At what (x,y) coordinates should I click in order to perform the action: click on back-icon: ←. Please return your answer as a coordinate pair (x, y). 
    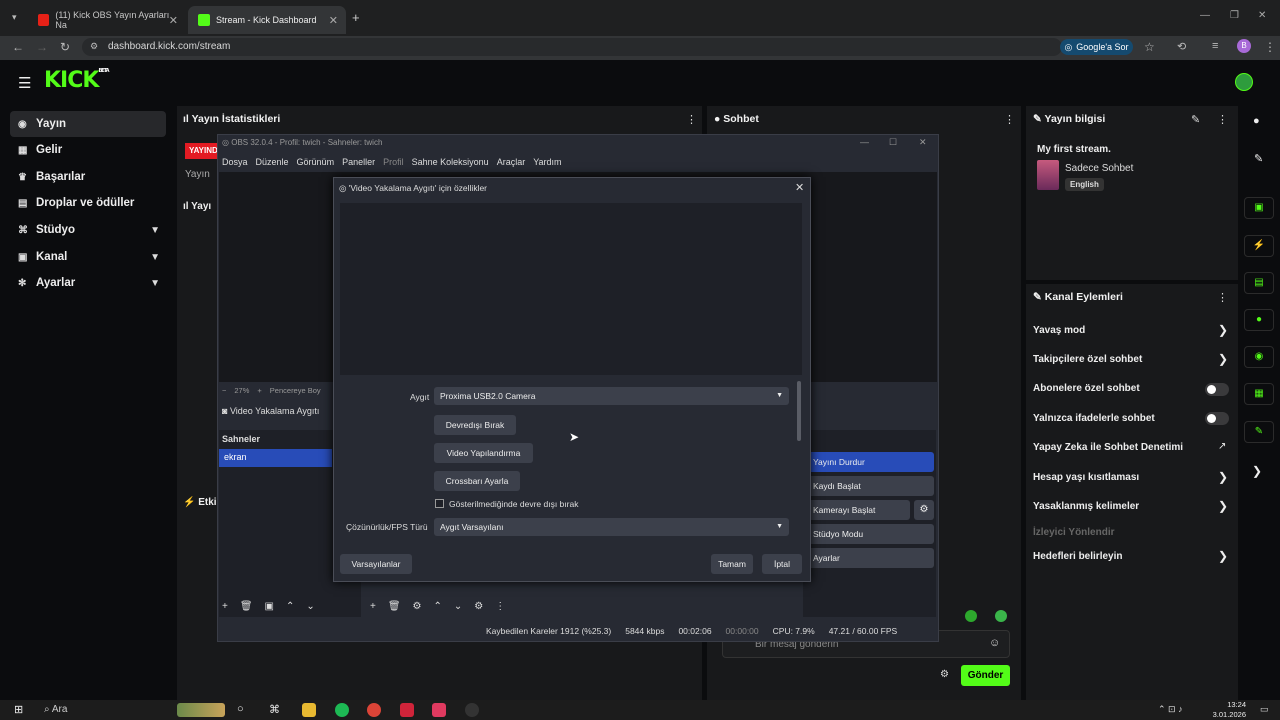
    Looking at the image, I should click on (18, 47).